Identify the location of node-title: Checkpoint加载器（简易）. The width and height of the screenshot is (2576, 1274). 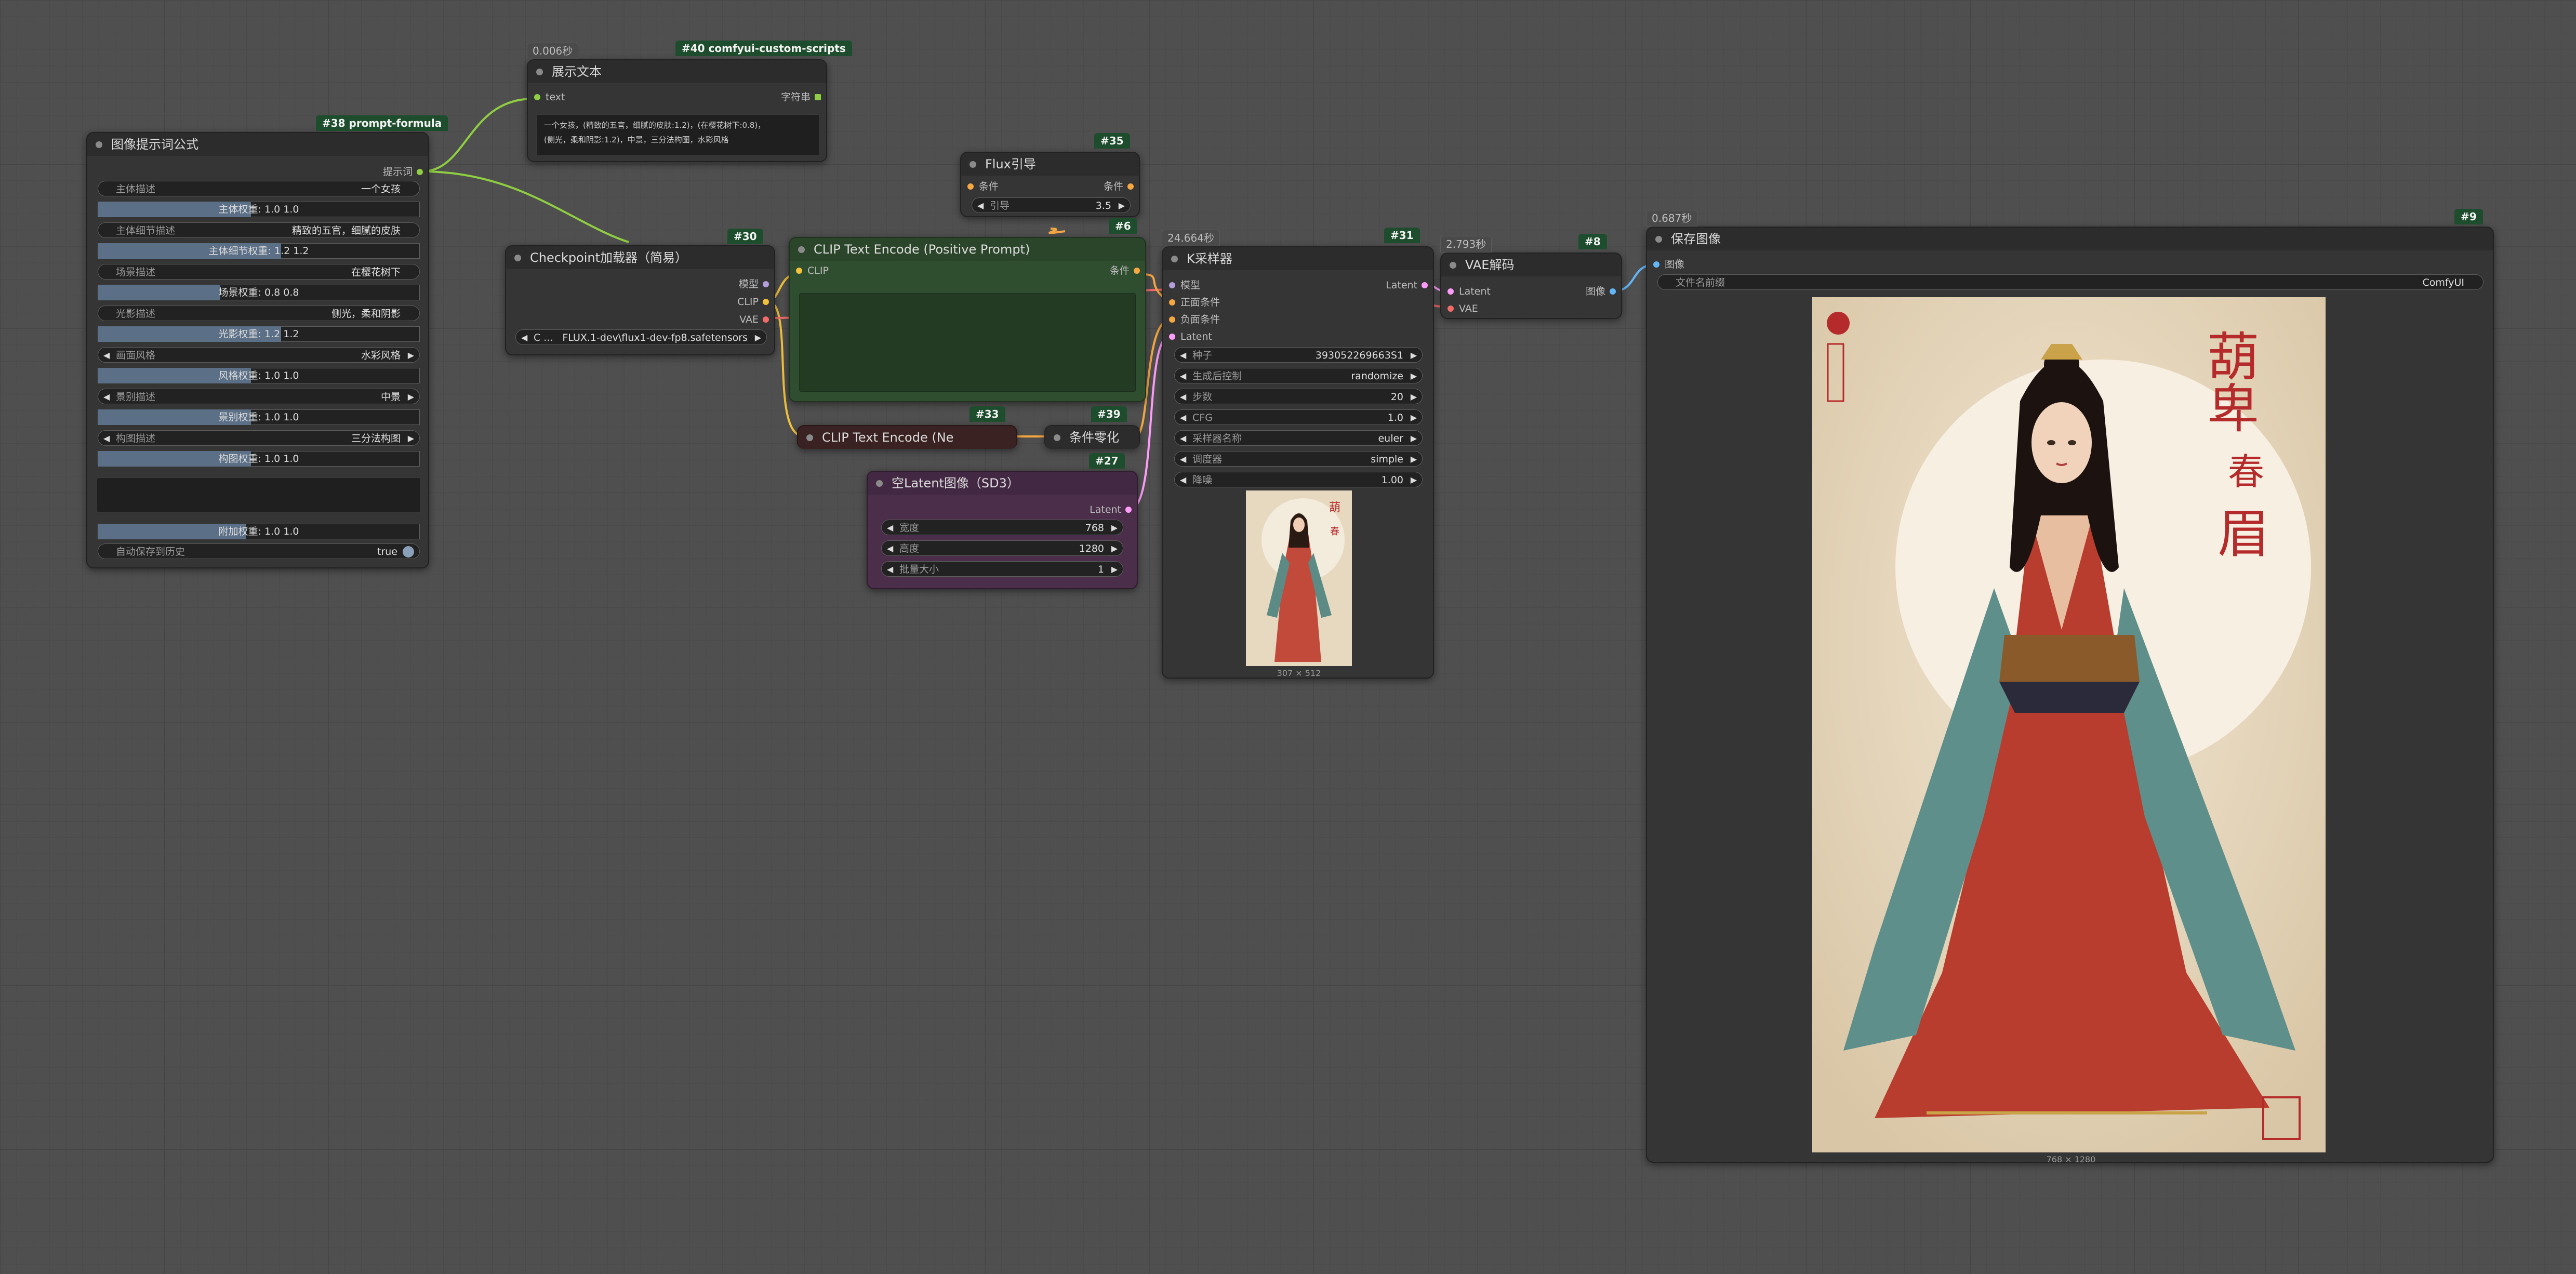
(640, 257).